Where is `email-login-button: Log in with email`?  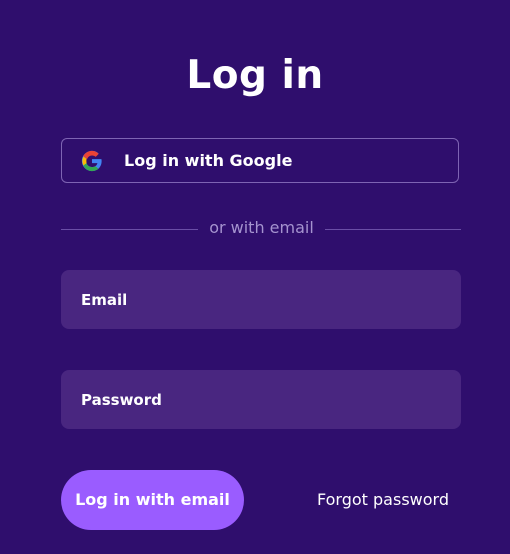 email-login-button: Log in with email is located at coordinates (152, 500).